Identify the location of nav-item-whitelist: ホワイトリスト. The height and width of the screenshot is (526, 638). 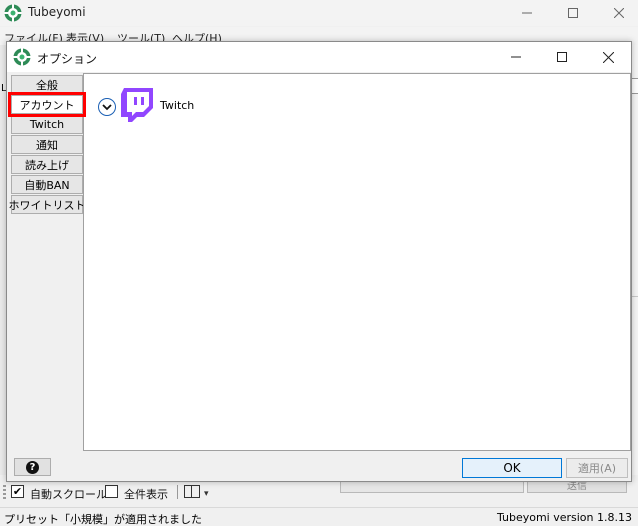
(47, 204).